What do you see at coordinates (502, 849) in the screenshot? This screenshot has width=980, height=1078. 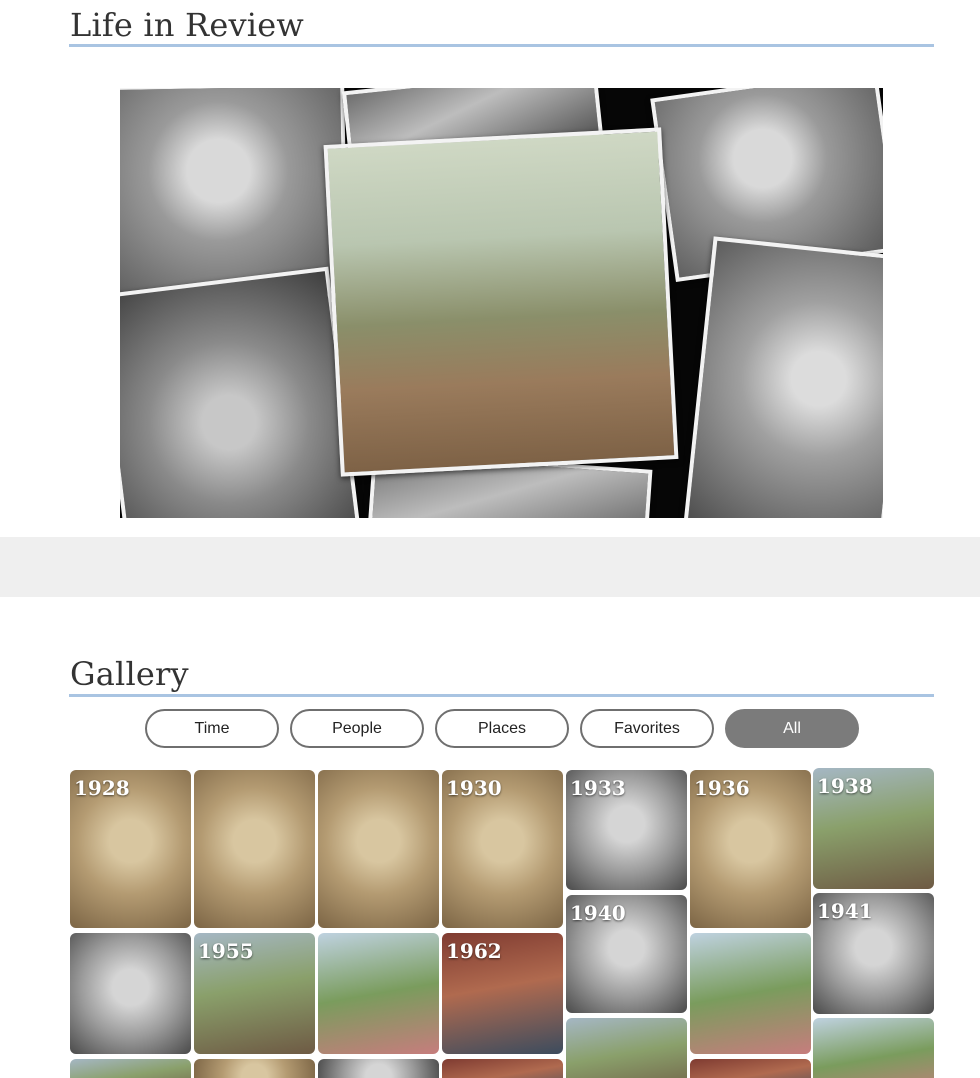 I see `gallery-tile: 1930` at bounding box center [502, 849].